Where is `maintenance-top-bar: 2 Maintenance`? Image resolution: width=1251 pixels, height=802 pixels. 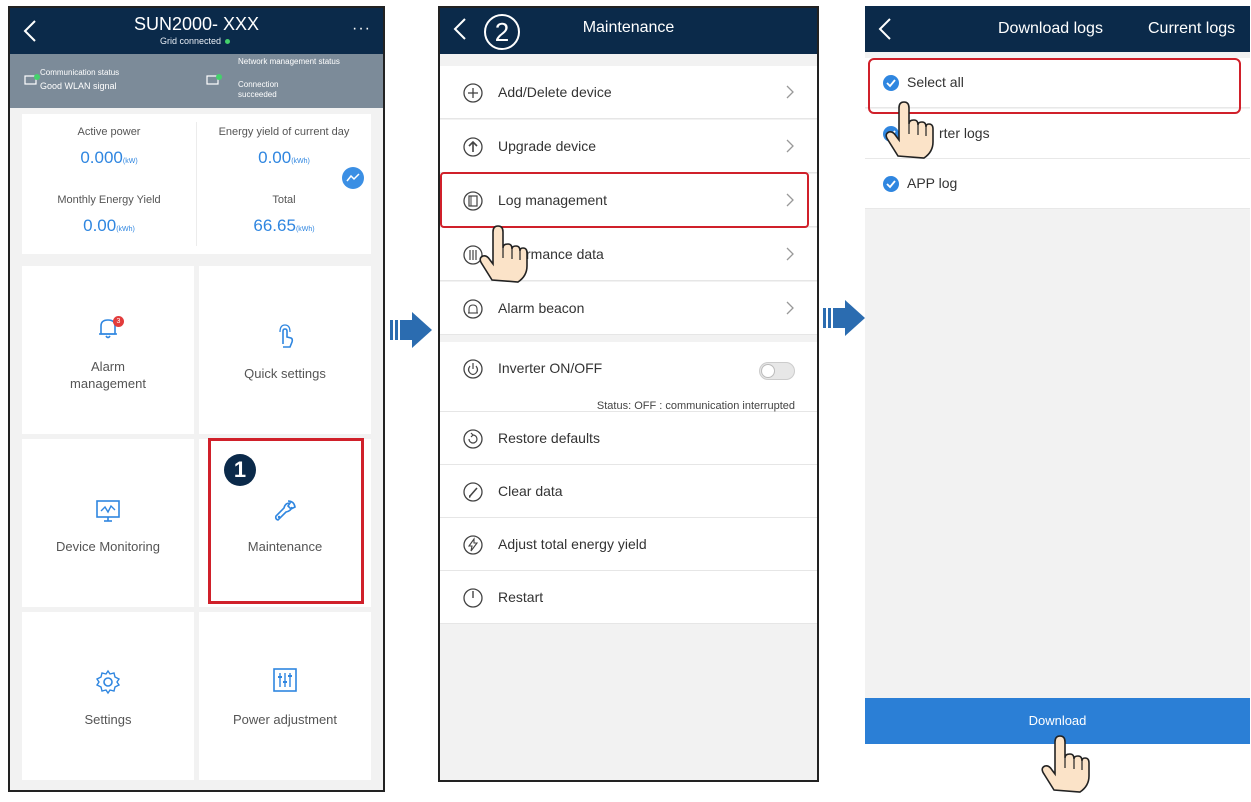
maintenance-top-bar: 2 Maintenance is located at coordinates (628, 31).